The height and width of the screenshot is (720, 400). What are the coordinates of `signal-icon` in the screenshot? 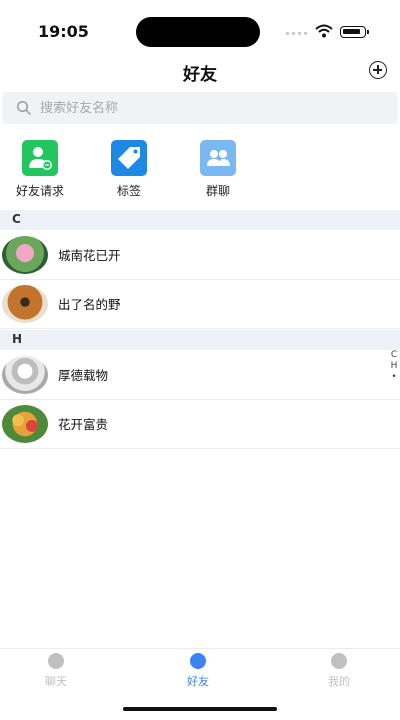 It's located at (296, 33).